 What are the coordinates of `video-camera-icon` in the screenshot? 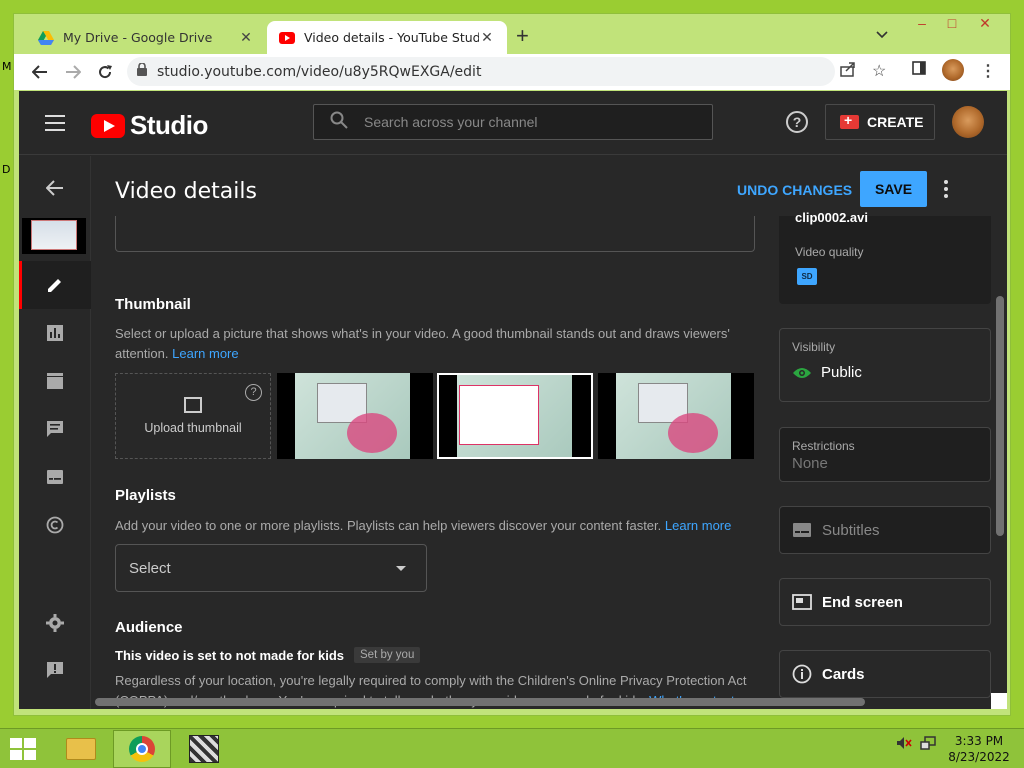 It's located at (849, 120).